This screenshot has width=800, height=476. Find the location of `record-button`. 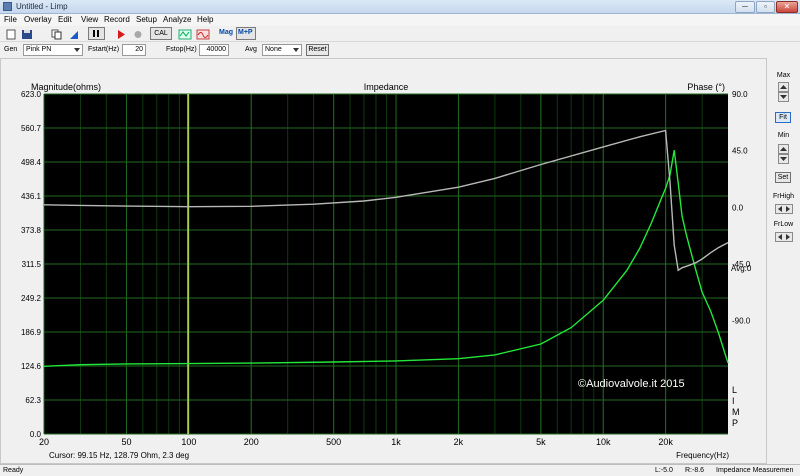

record-button is located at coordinates (137, 33).